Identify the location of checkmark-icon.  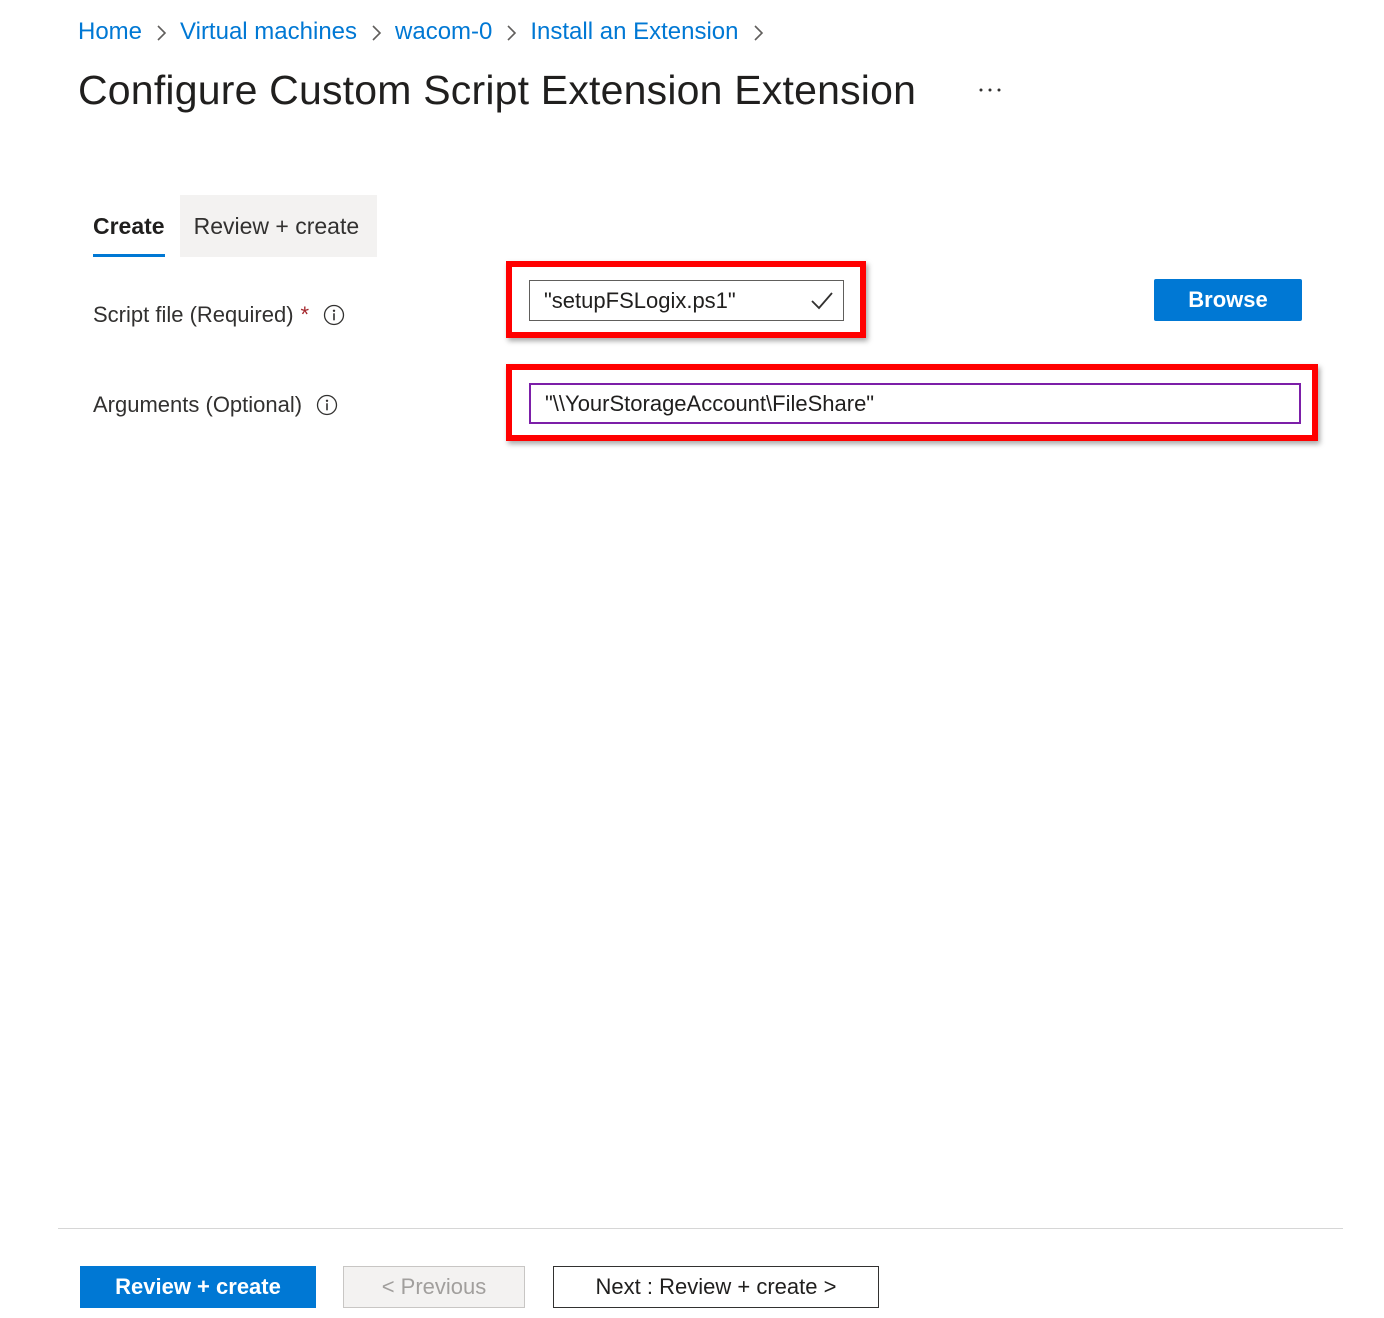
(822, 300).